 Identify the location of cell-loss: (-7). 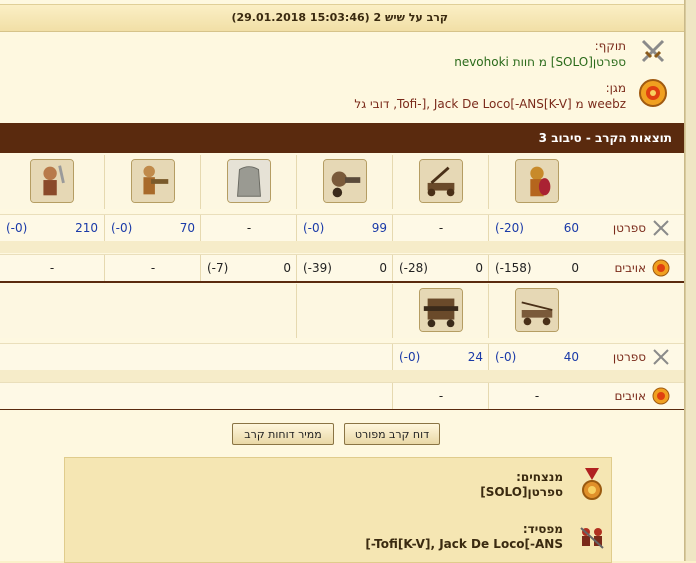
(218, 268).